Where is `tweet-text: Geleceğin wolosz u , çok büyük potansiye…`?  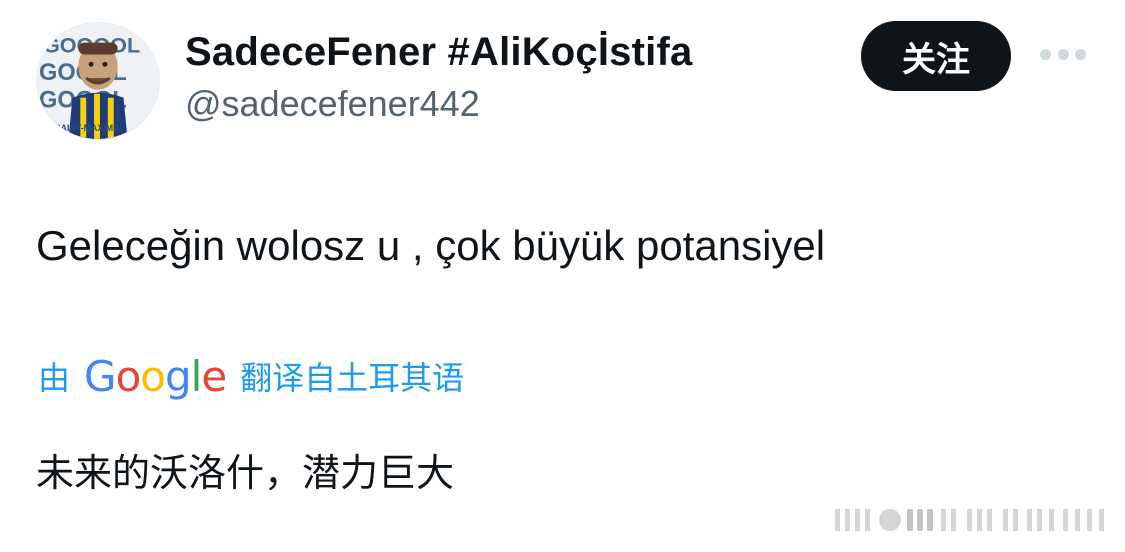
tweet-text: Geleceğin wolosz u , çok büyük potansiye… is located at coordinates (431, 245).